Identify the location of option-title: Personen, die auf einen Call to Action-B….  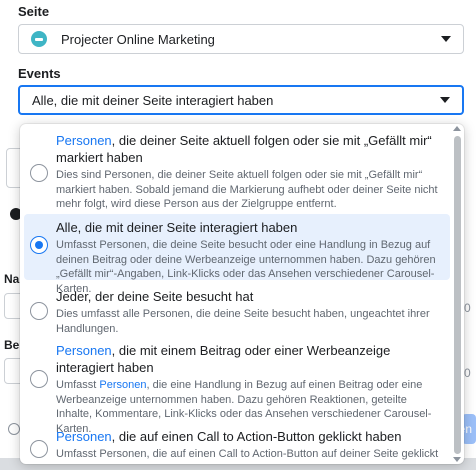
(229, 436).